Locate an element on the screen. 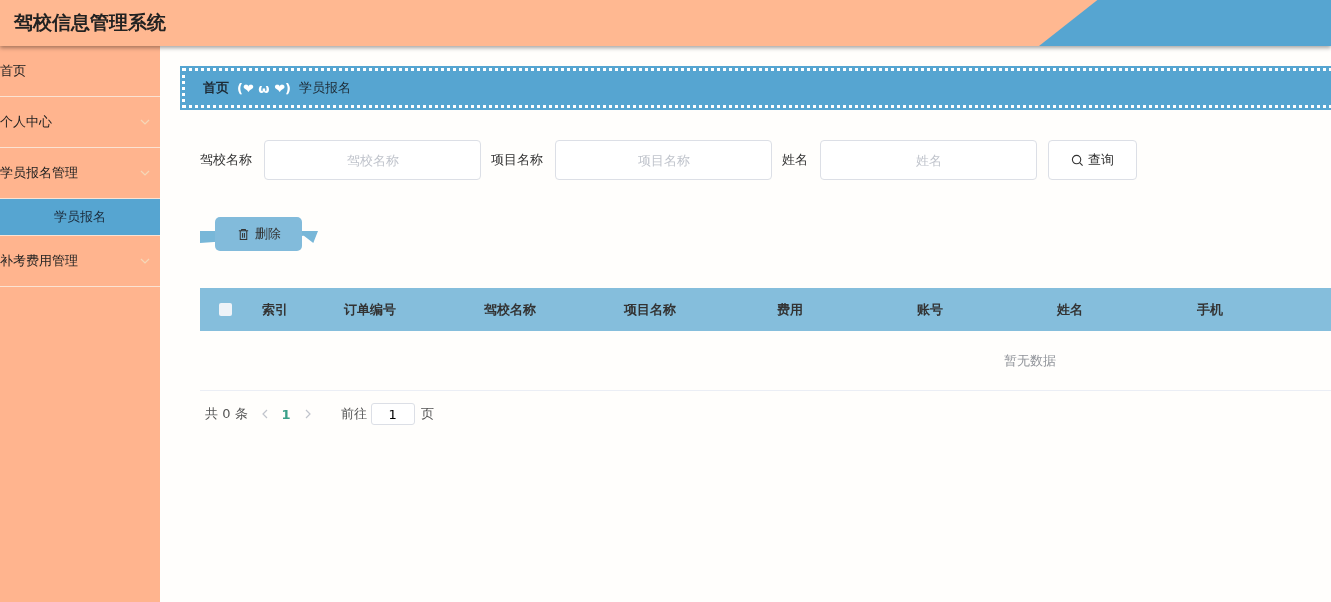 This screenshot has height=602, width=1331. select-all-checkbox is located at coordinates (225, 309).